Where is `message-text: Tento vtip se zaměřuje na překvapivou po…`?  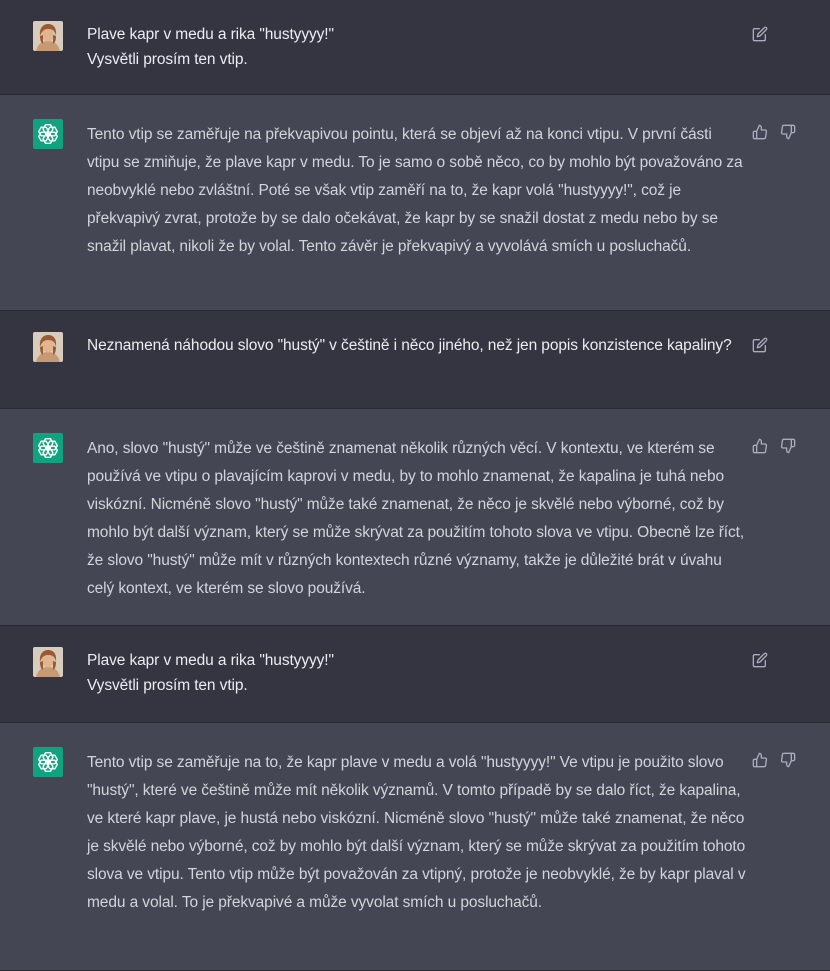
message-text: Tento vtip se zaměřuje na překvapivou po… is located at coordinates (415, 190).